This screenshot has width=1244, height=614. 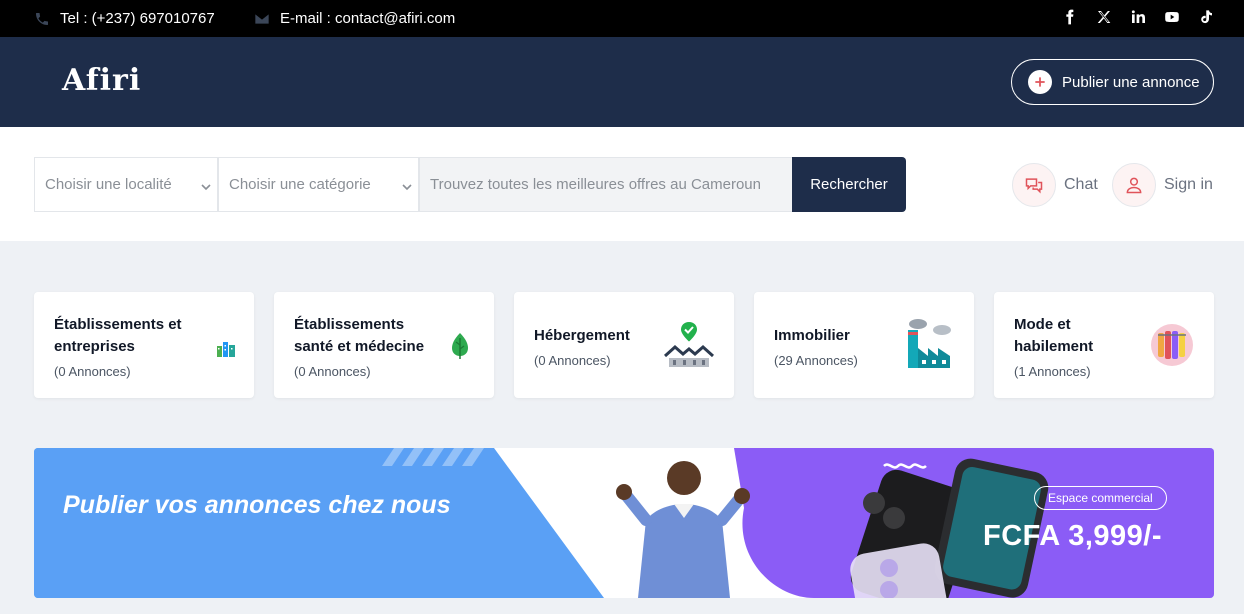 I want to click on envelope-icon, so click(x=262, y=18).